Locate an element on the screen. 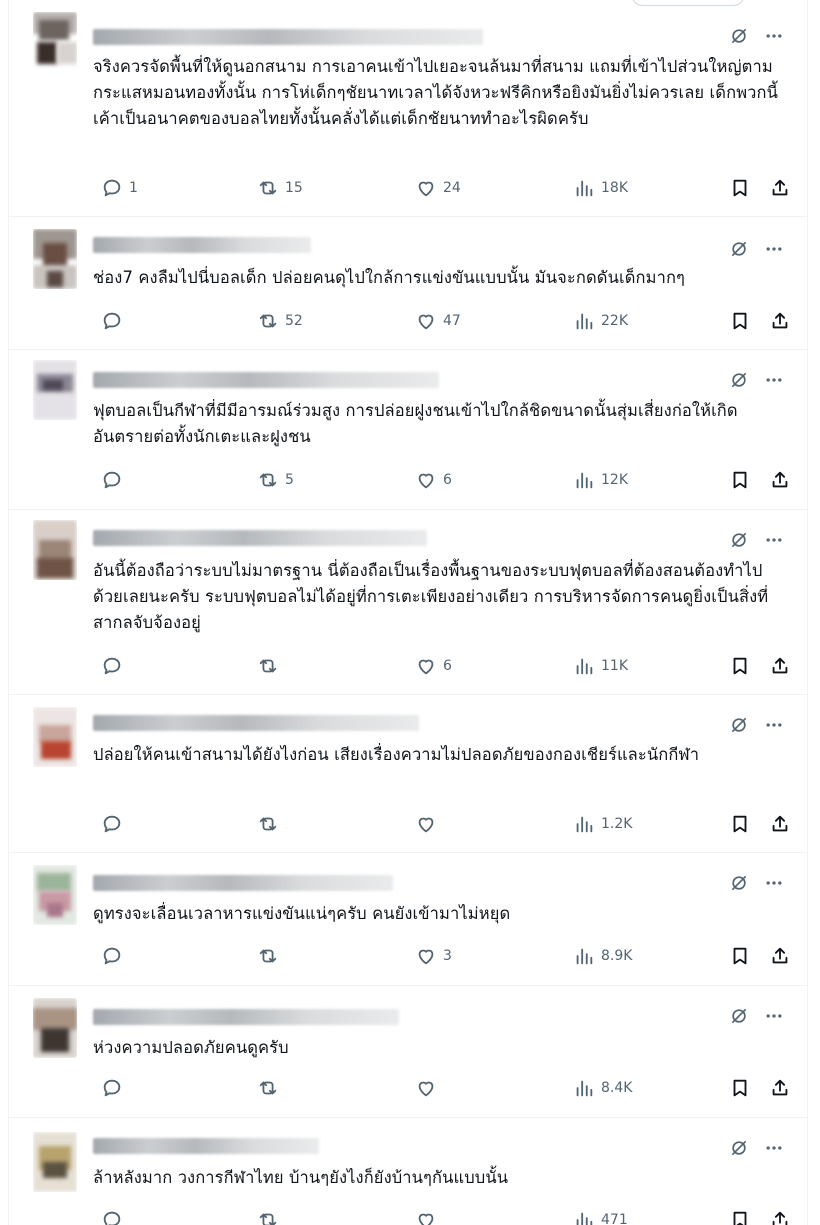 This screenshot has width=820, height=1225. retweet-button: 52 is located at coordinates (280, 321).